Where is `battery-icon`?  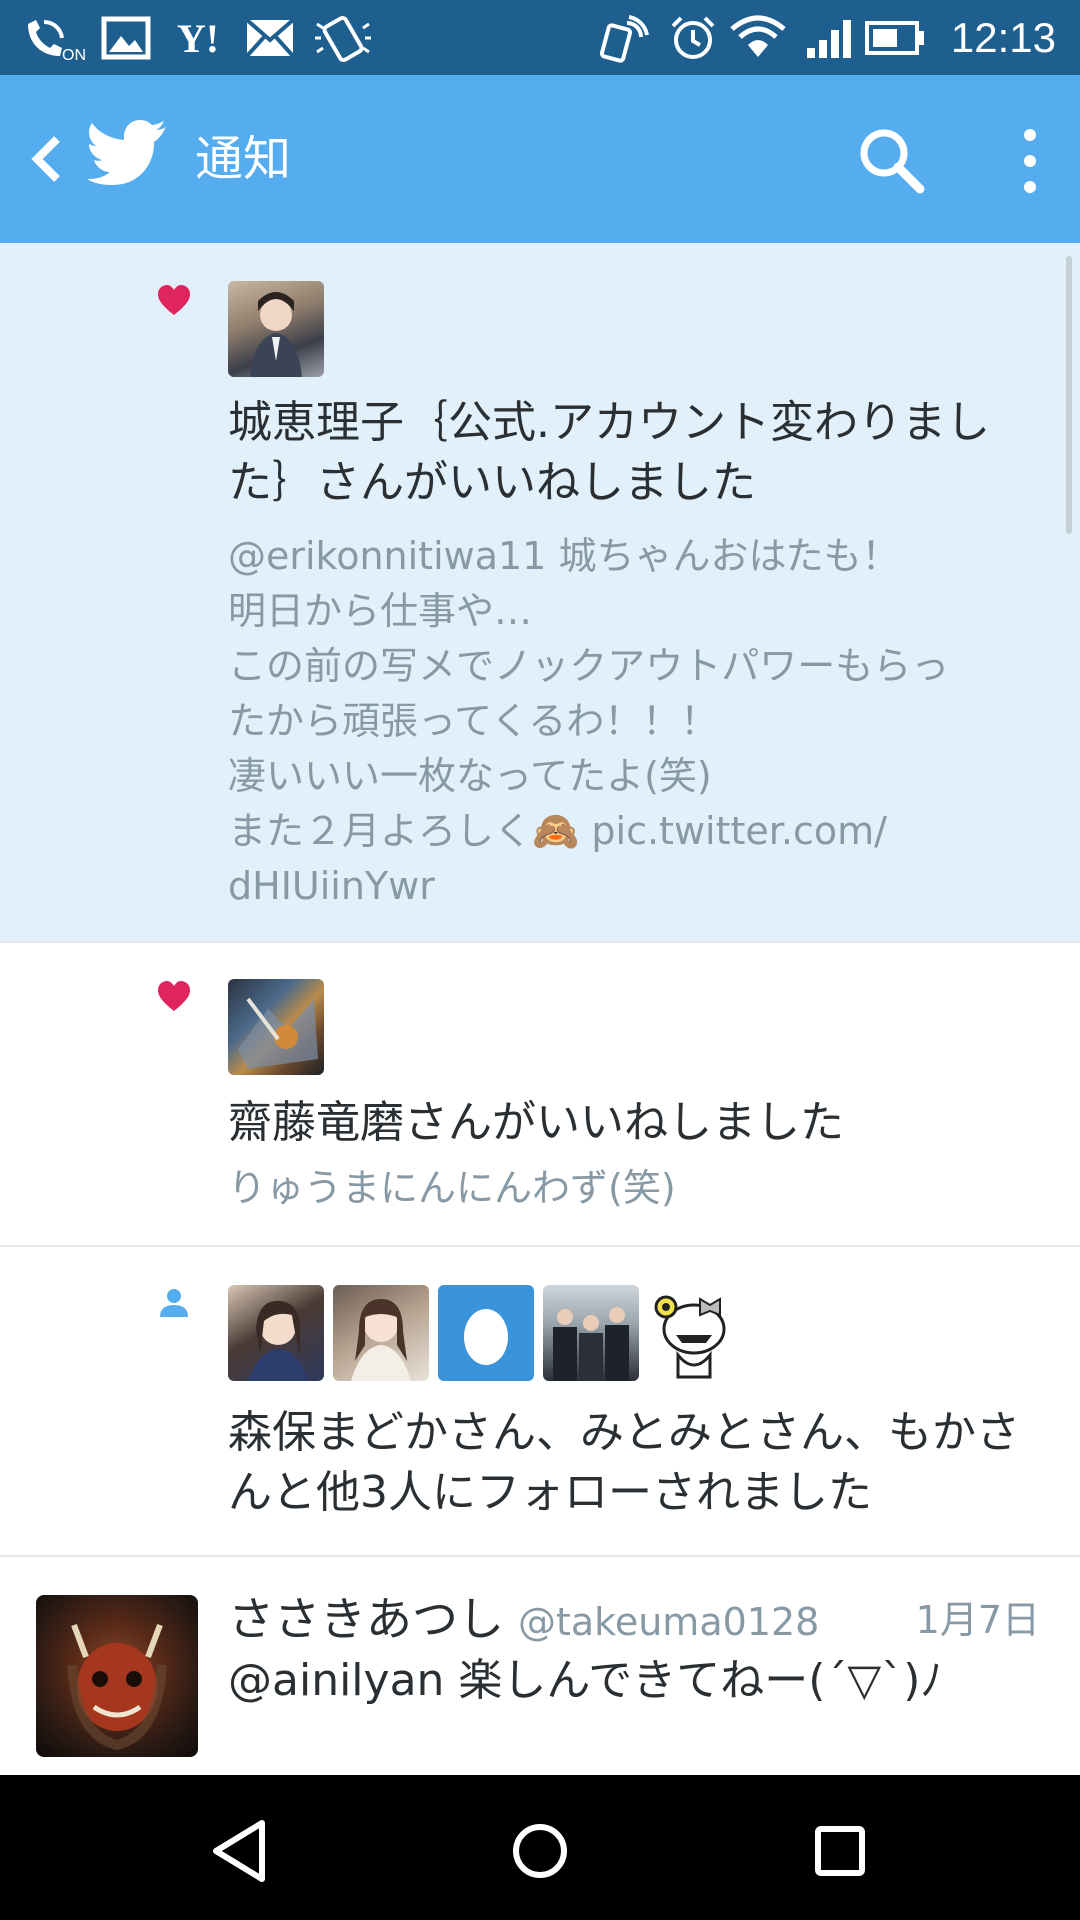
battery-icon is located at coordinates (895, 38).